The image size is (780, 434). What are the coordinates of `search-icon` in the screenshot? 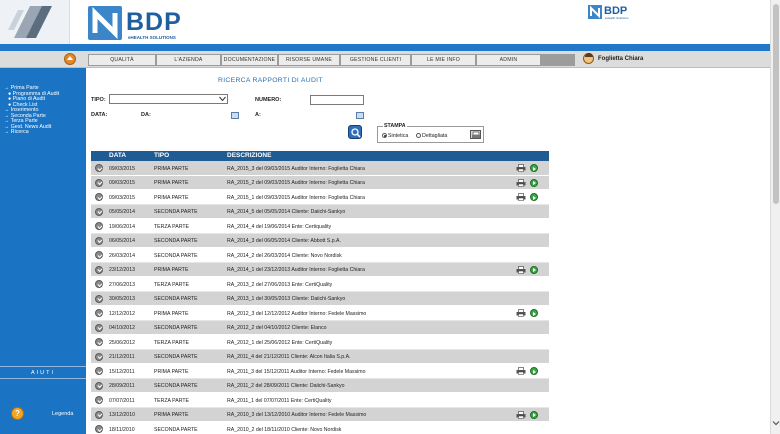 It's located at (356, 133).